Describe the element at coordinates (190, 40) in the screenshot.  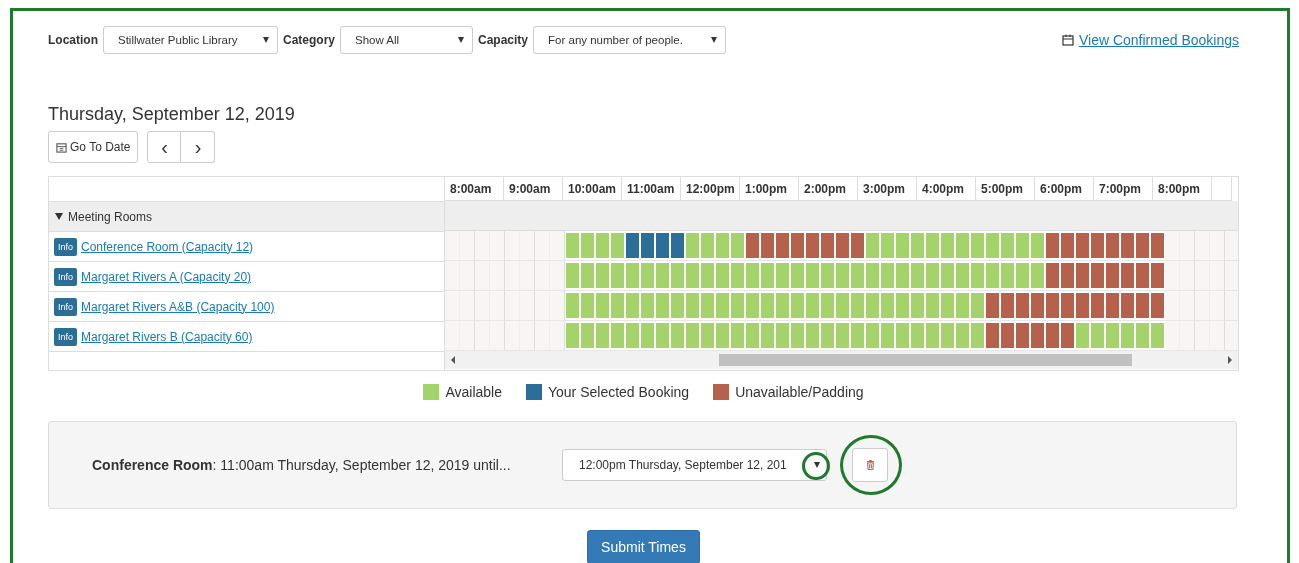
I see `filter-select: Stillwater Public Library` at that location.